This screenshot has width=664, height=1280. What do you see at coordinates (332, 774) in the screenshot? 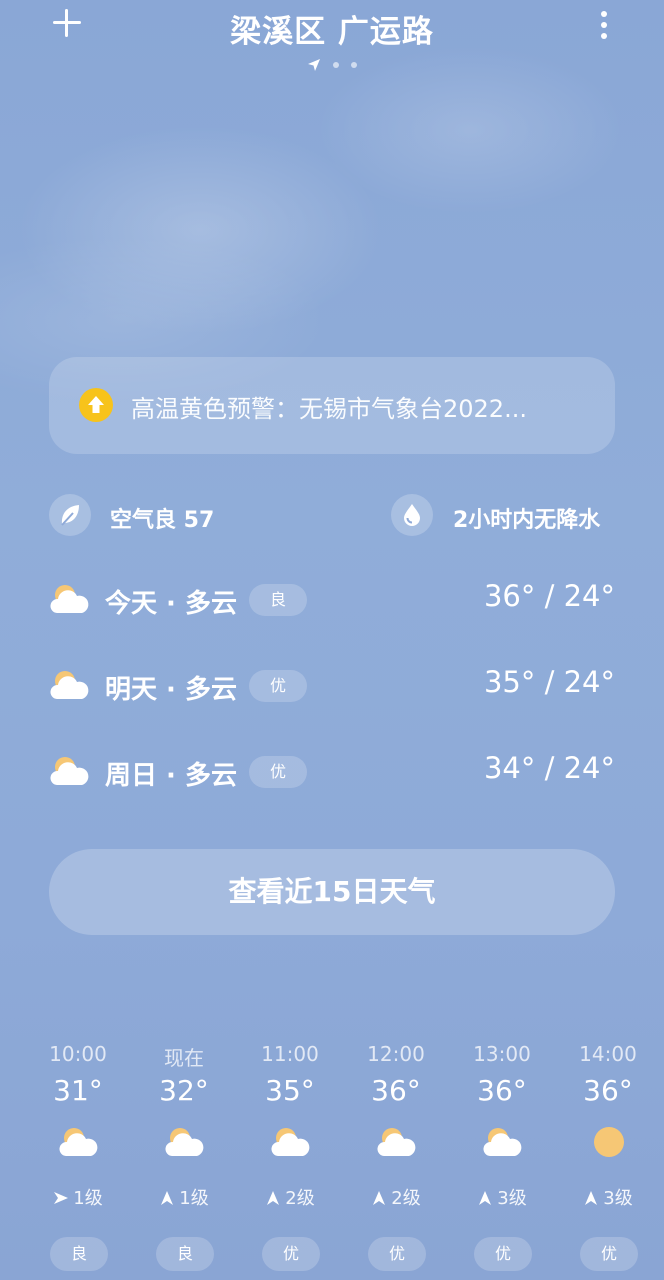
I see `forecast-row-sunday: 周日 · 多云 优 34° / 24°` at bounding box center [332, 774].